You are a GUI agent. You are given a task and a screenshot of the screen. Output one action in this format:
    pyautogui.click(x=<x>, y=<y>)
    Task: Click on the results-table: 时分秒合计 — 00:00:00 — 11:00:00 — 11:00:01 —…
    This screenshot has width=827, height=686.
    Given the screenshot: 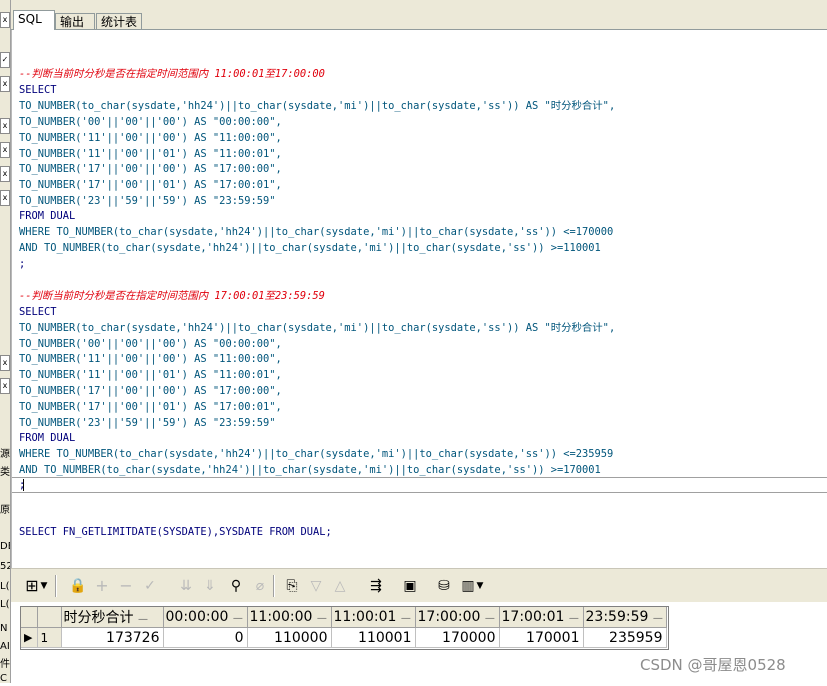 What is the action you would take?
    pyautogui.click(x=344, y=627)
    